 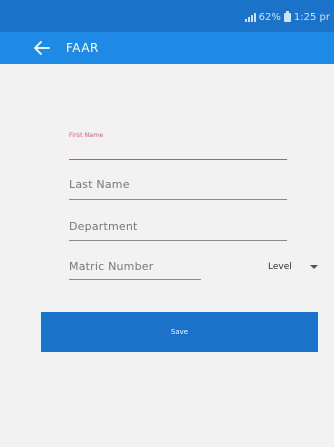 I want to click on matric-number-field: Matric Number, so click(x=135, y=270).